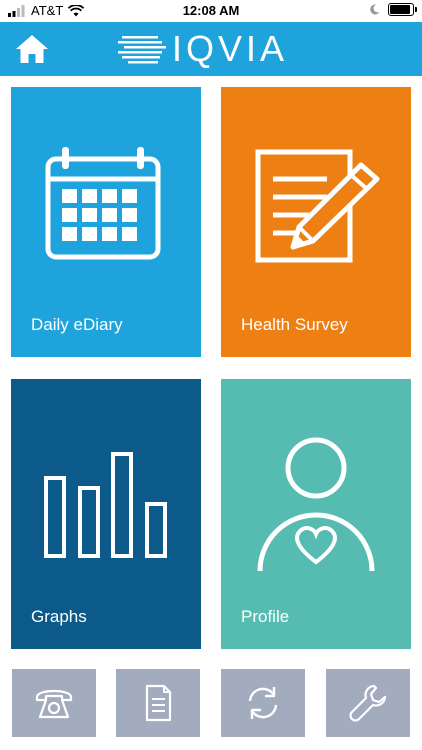 This screenshot has height=750, width=422. I want to click on calendar-icon, so click(103, 203).